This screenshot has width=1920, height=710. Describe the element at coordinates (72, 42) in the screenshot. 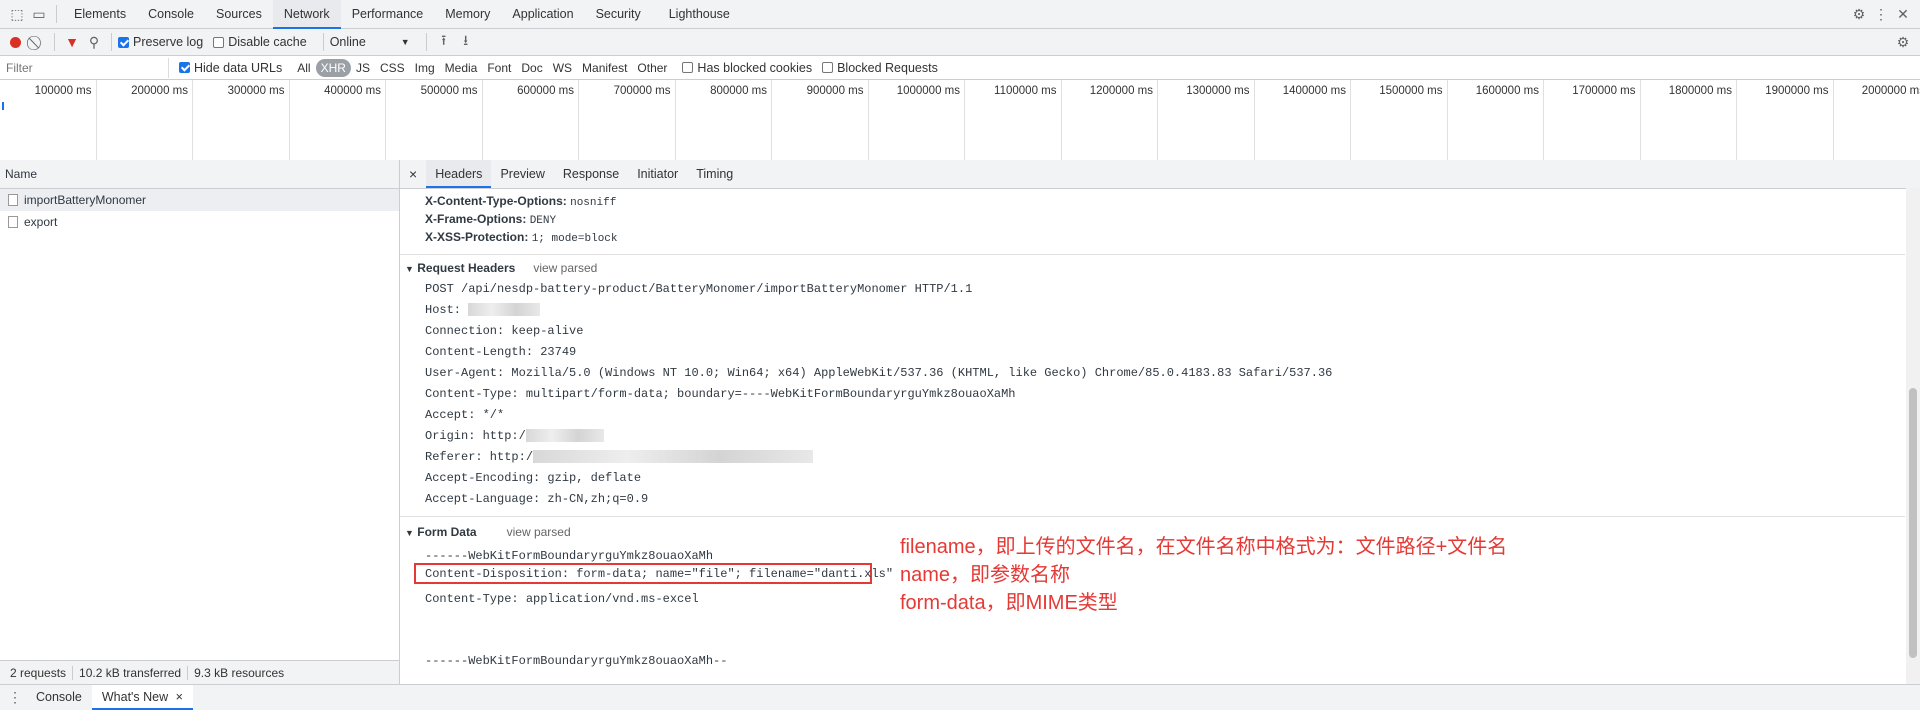

I see `filter-icon: ▼` at that location.